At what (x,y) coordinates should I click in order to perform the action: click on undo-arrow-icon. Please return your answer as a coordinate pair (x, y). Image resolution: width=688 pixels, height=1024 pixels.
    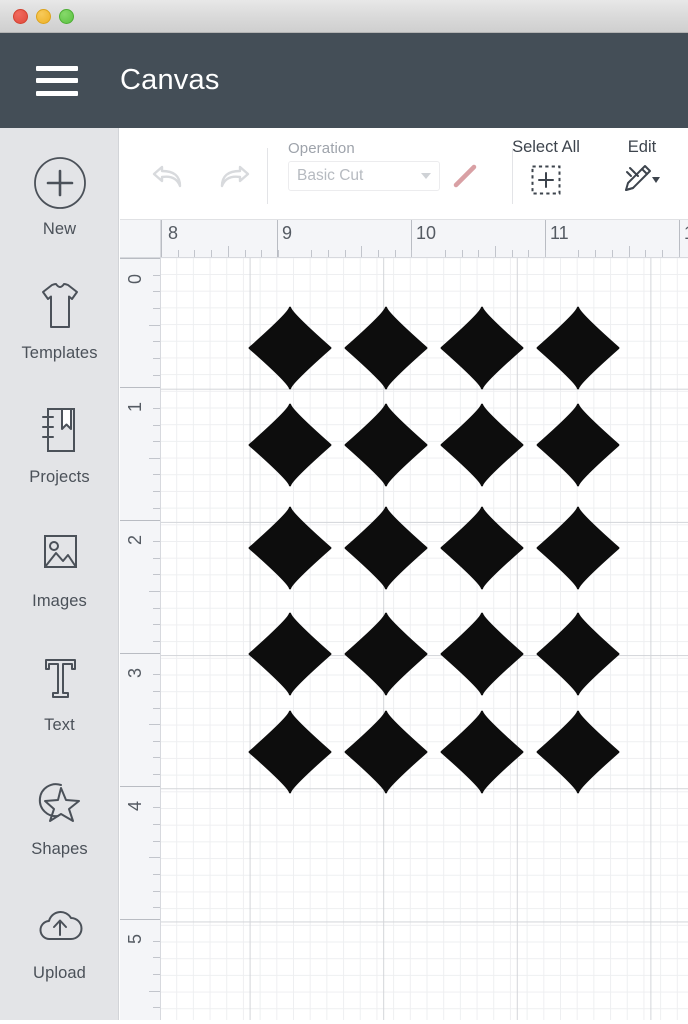
    Looking at the image, I should click on (168, 177).